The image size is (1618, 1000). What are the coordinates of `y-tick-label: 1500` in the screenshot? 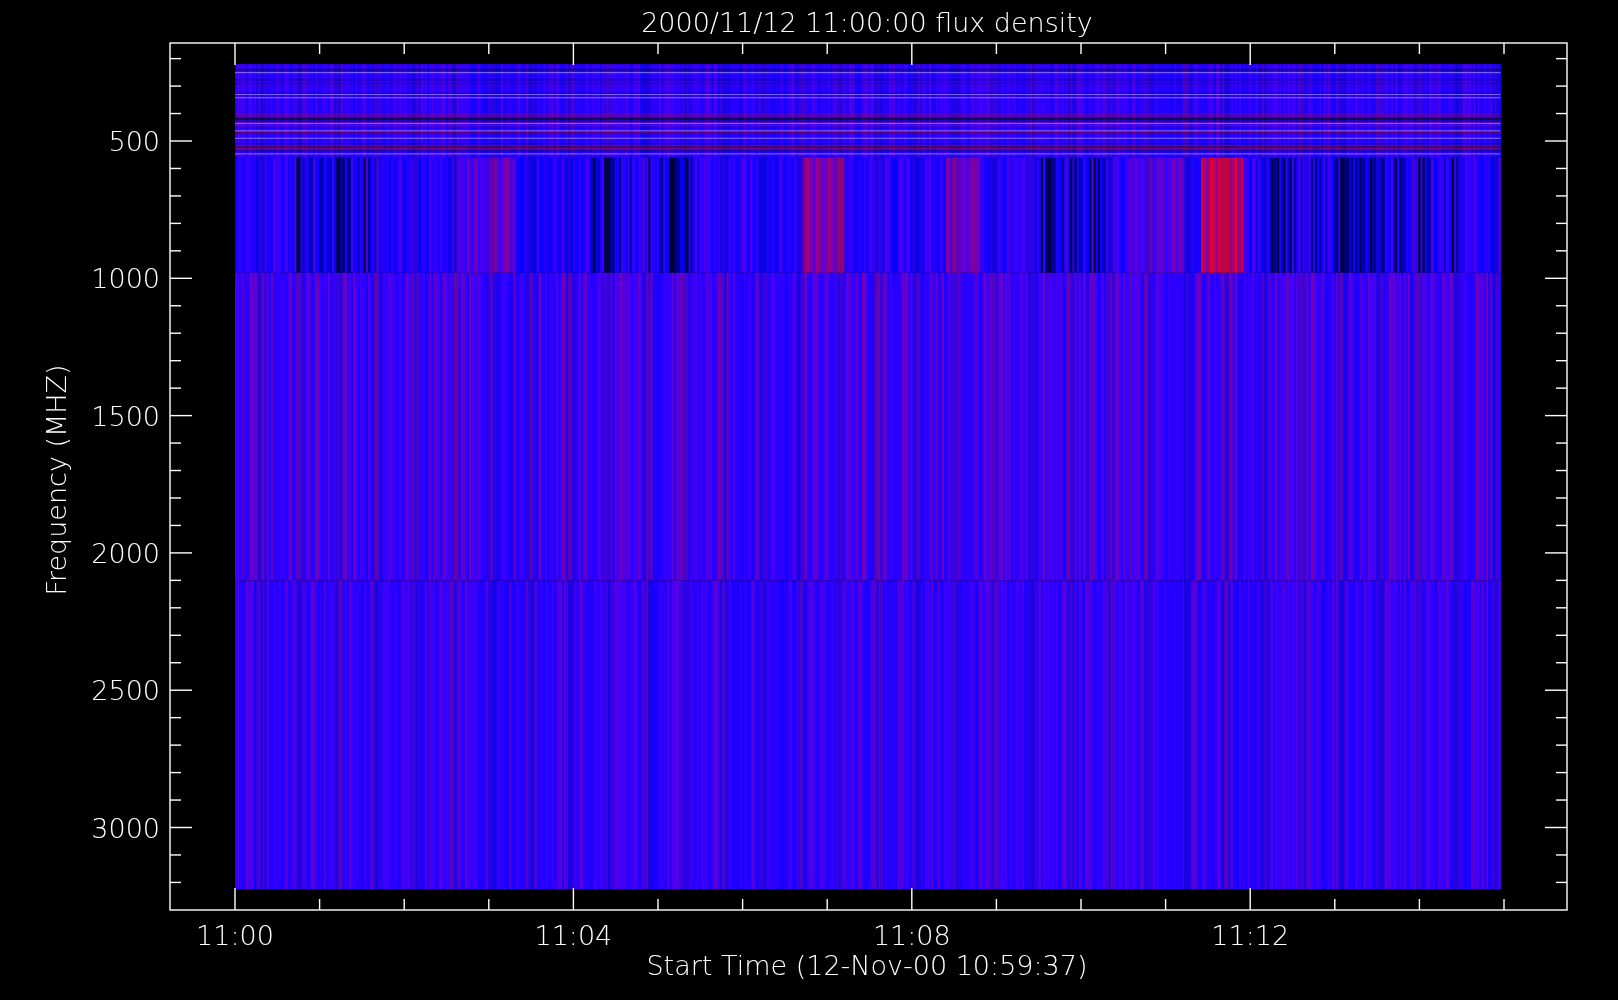 It's located at (125, 416).